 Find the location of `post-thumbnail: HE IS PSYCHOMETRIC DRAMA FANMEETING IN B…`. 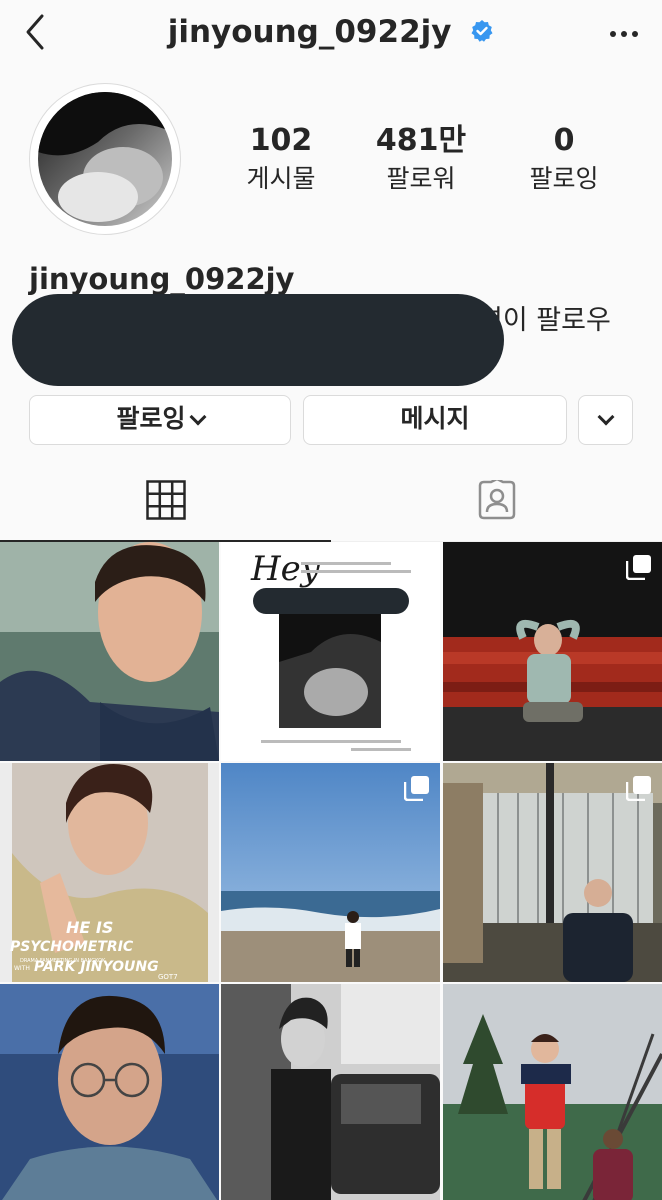

post-thumbnail: HE IS PSYCHOMETRIC DRAMA FANMEETING IN B… is located at coordinates (109, 872).